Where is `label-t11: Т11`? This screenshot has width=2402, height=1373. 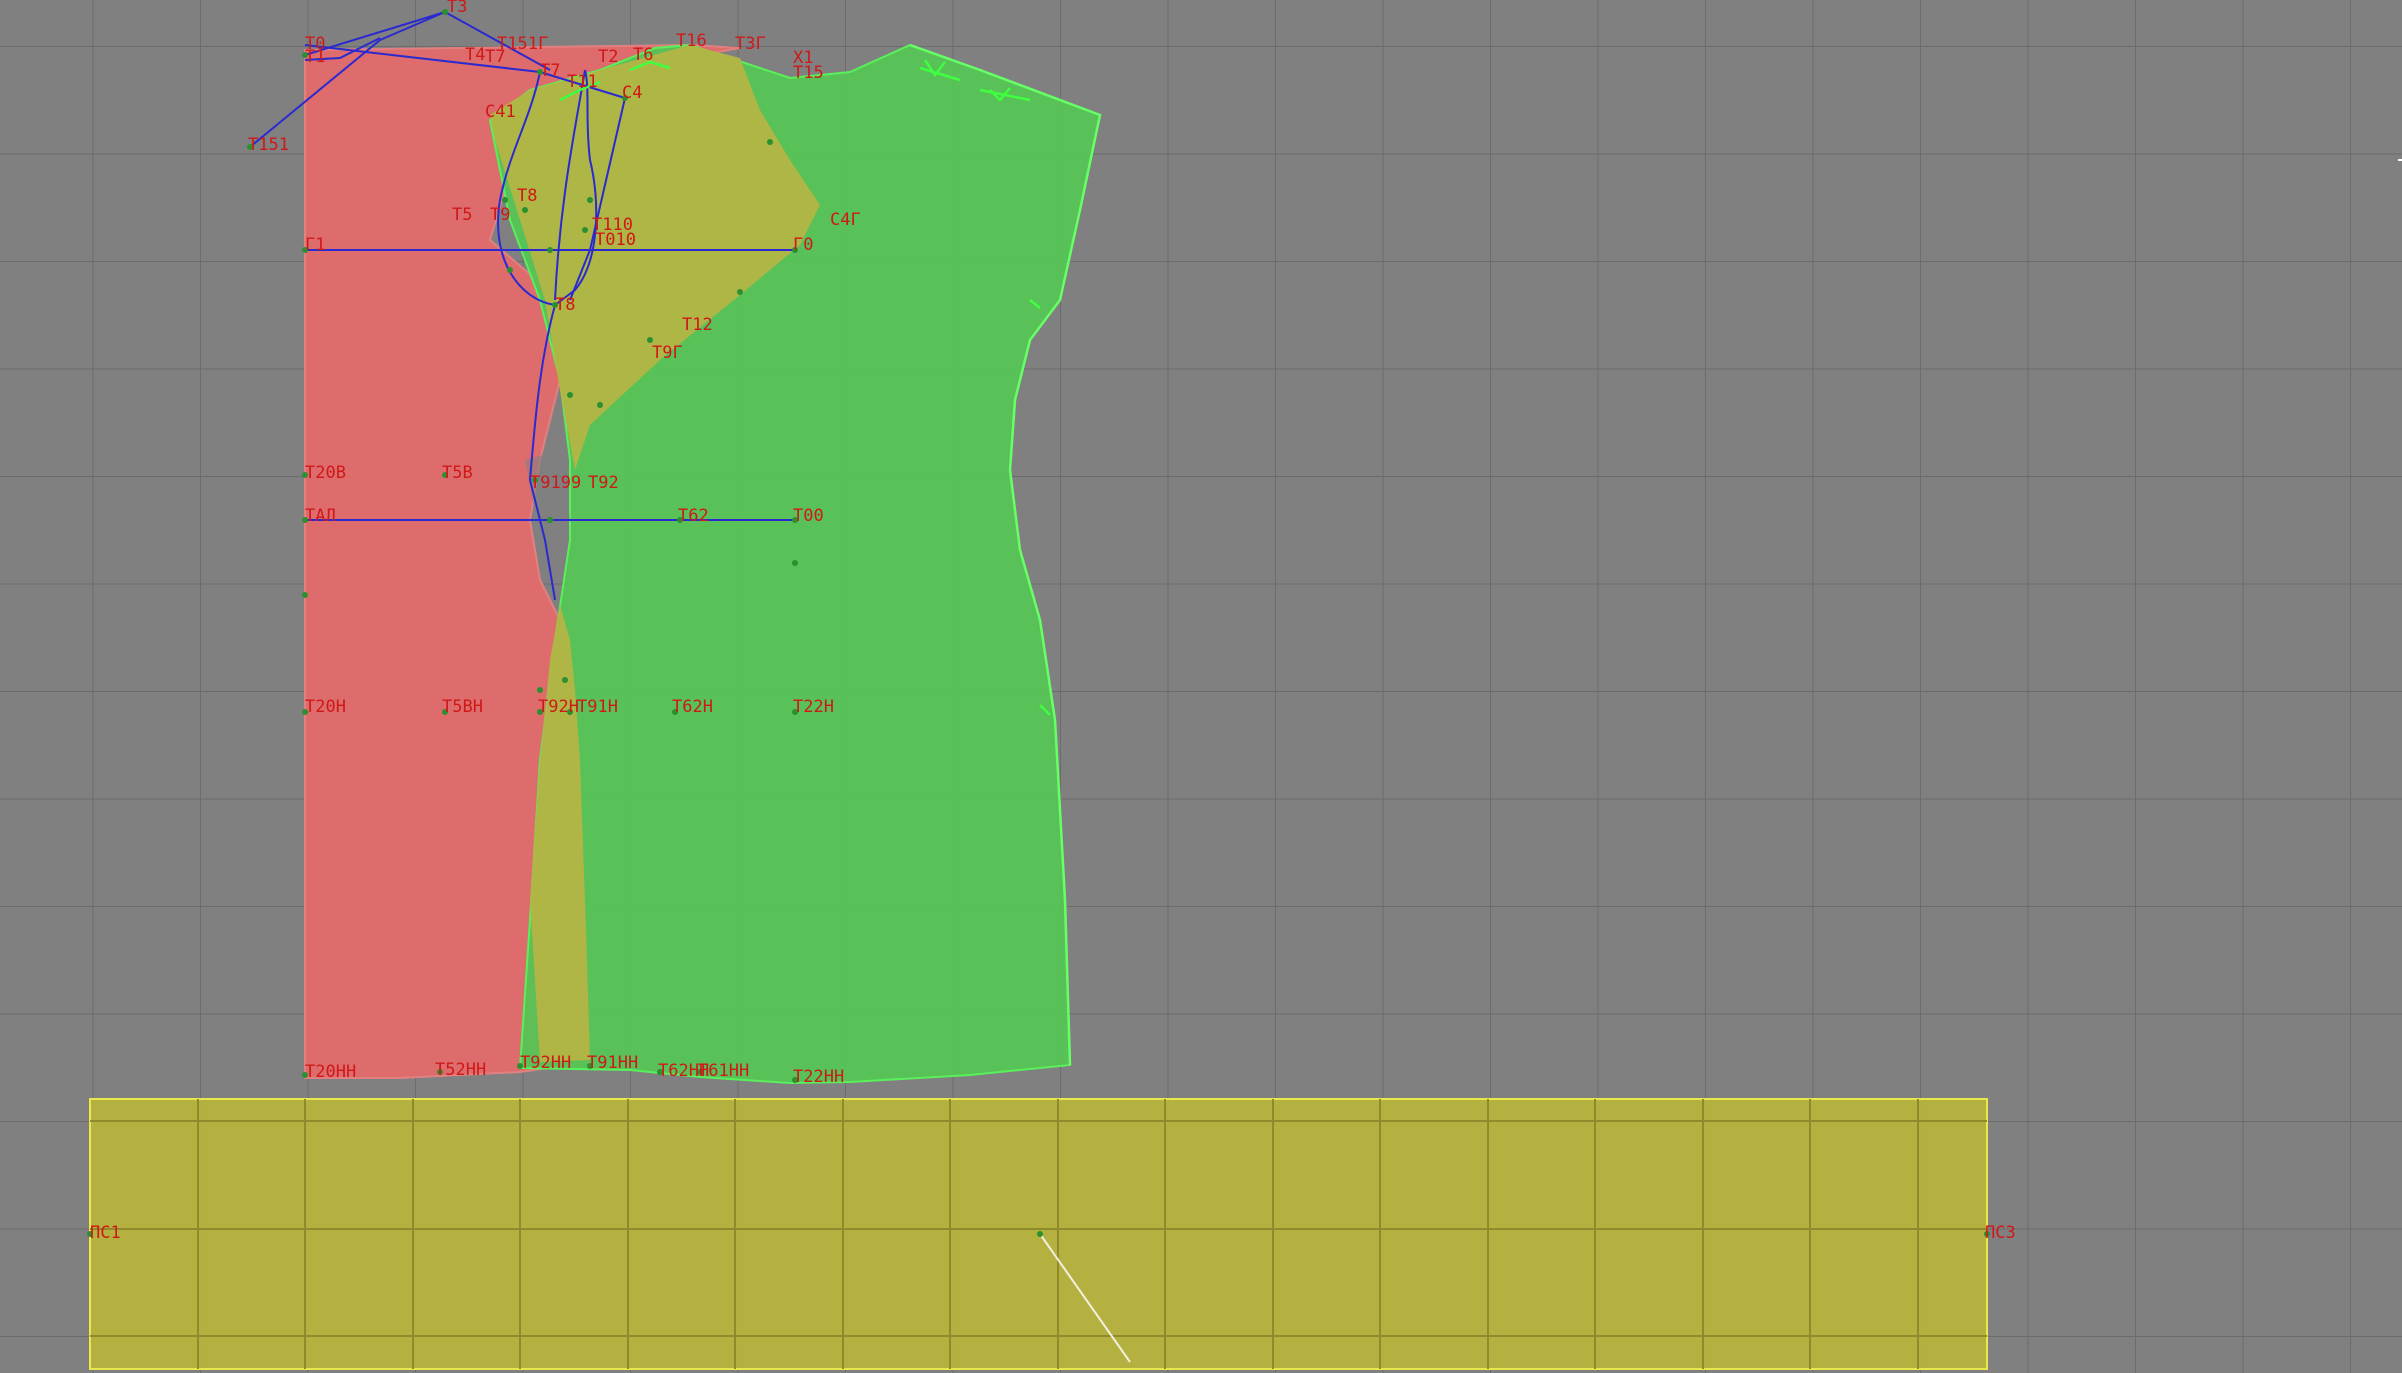 label-t11: Т11 is located at coordinates (582, 82).